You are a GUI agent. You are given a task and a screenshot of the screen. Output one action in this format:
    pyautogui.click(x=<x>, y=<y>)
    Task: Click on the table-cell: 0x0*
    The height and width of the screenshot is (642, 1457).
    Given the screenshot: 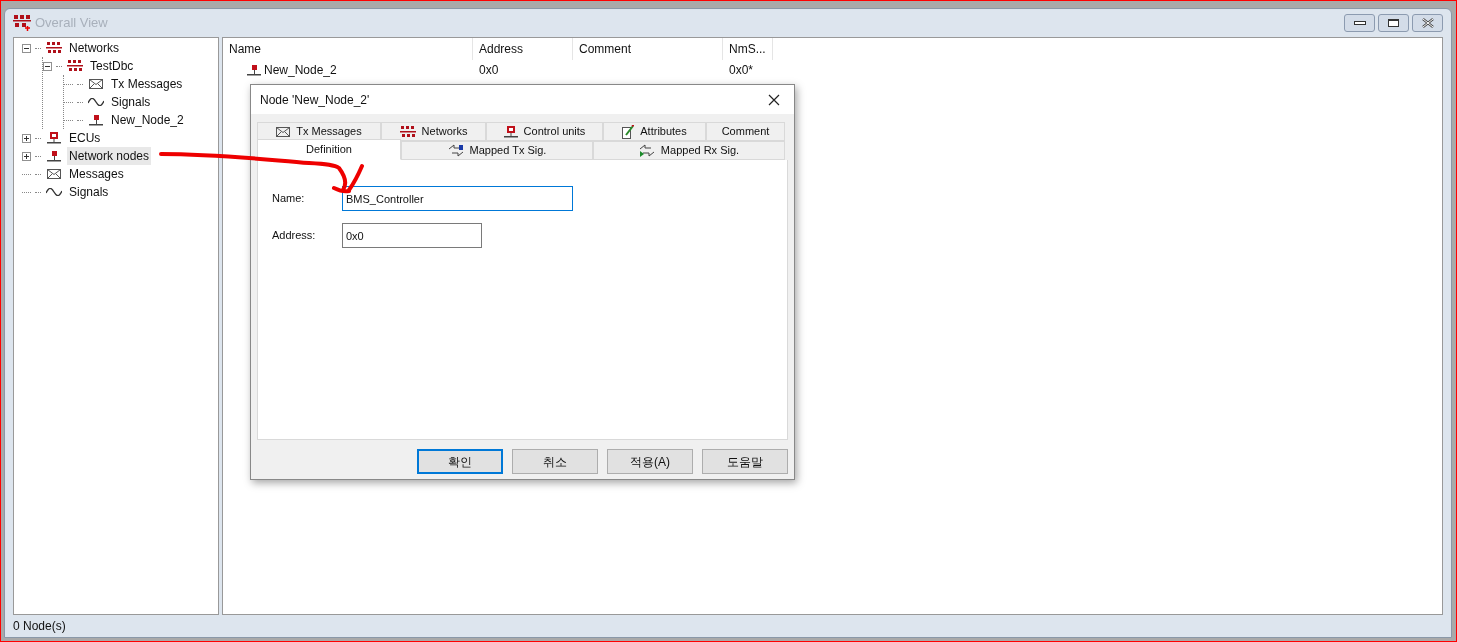 What is the action you would take?
    pyautogui.click(x=741, y=70)
    